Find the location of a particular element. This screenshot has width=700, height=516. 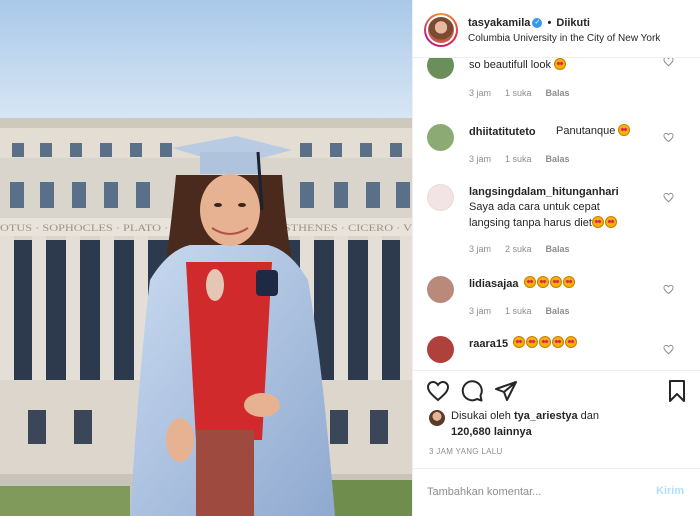

add-comment-bar: Kirim is located at coordinates (556, 492).